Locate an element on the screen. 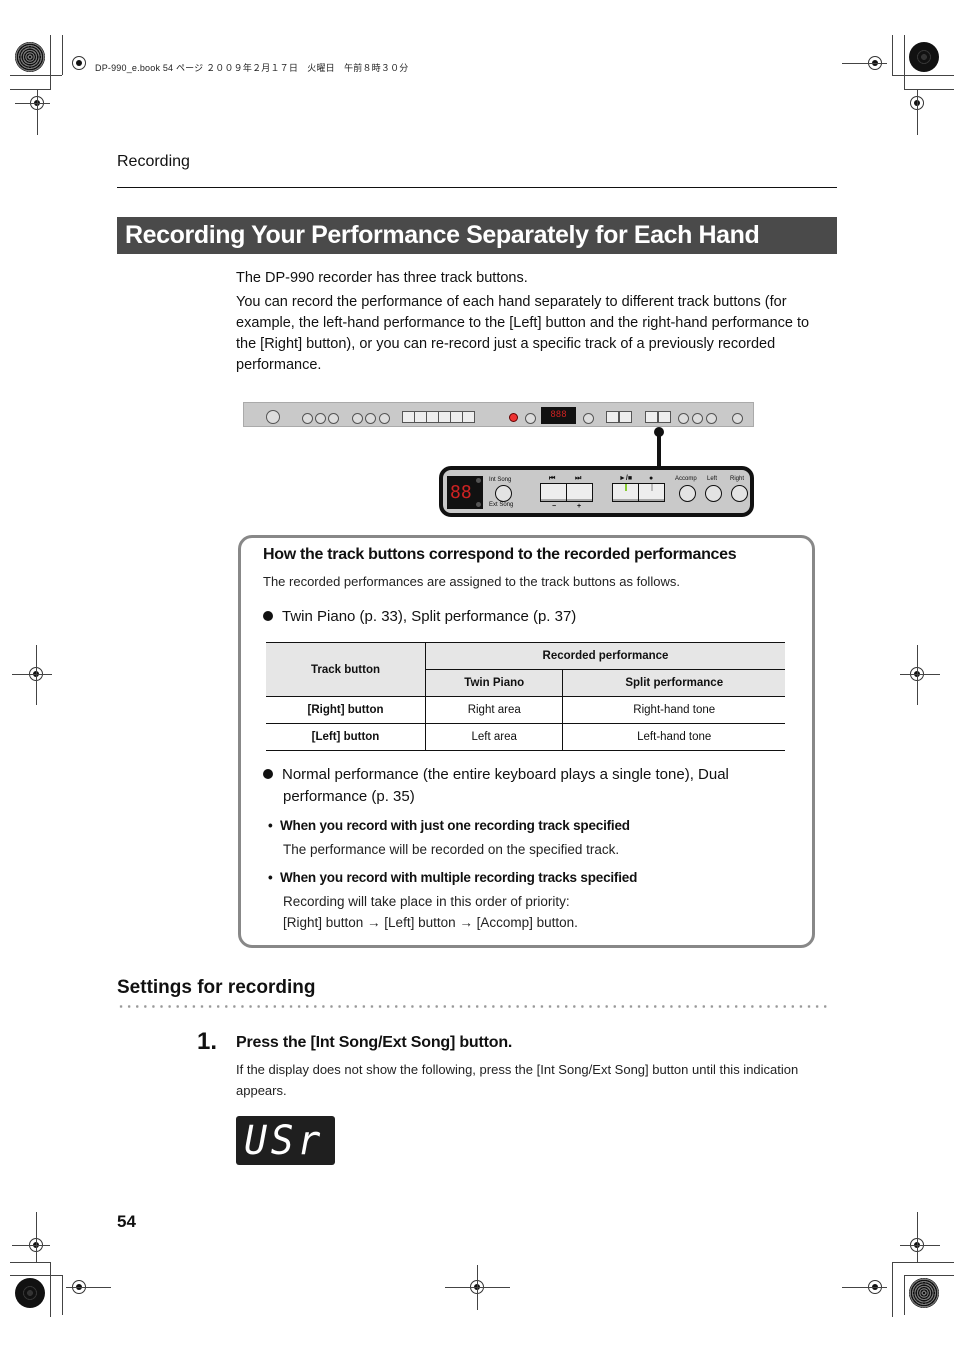 This screenshot has width=954, height=1351. header-recorded-performance: Recorded performance is located at coordinates (605, 656).